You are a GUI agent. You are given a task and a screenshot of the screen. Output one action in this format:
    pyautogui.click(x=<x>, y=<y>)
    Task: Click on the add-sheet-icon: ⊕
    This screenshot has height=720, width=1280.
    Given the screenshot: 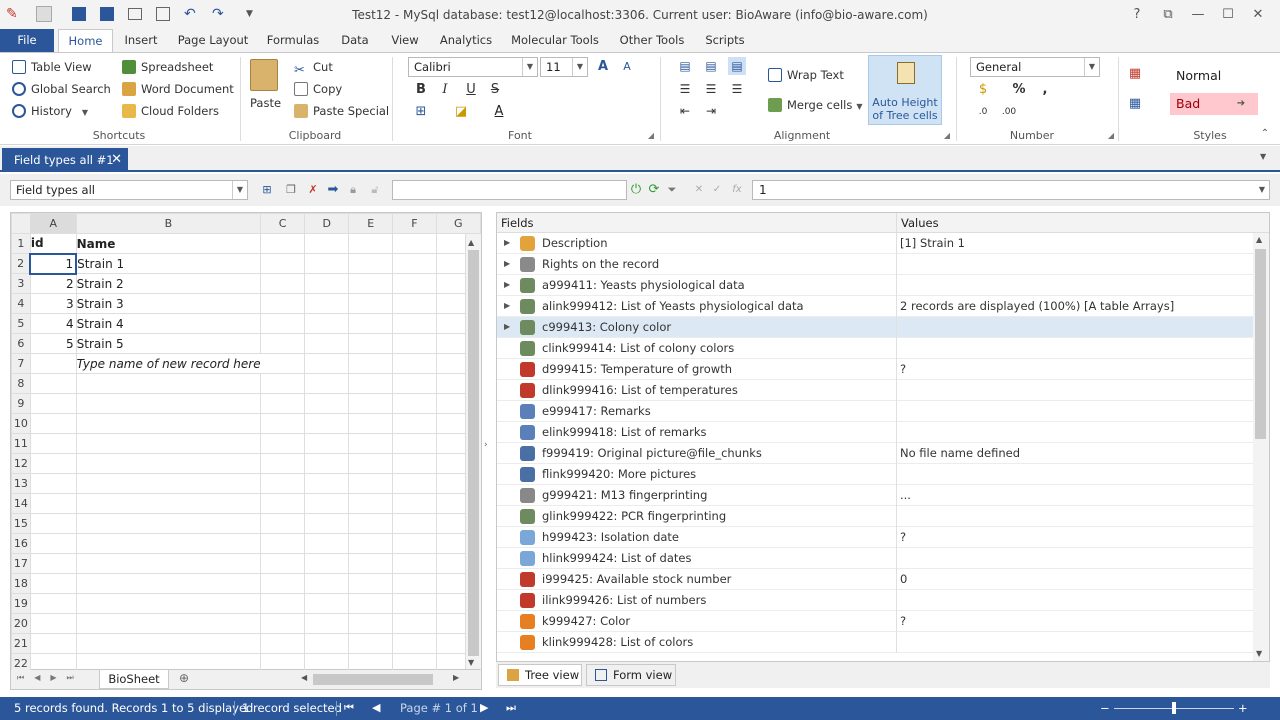 What is the action you would take?
    pyautogui.click(x=184, y=678)
    